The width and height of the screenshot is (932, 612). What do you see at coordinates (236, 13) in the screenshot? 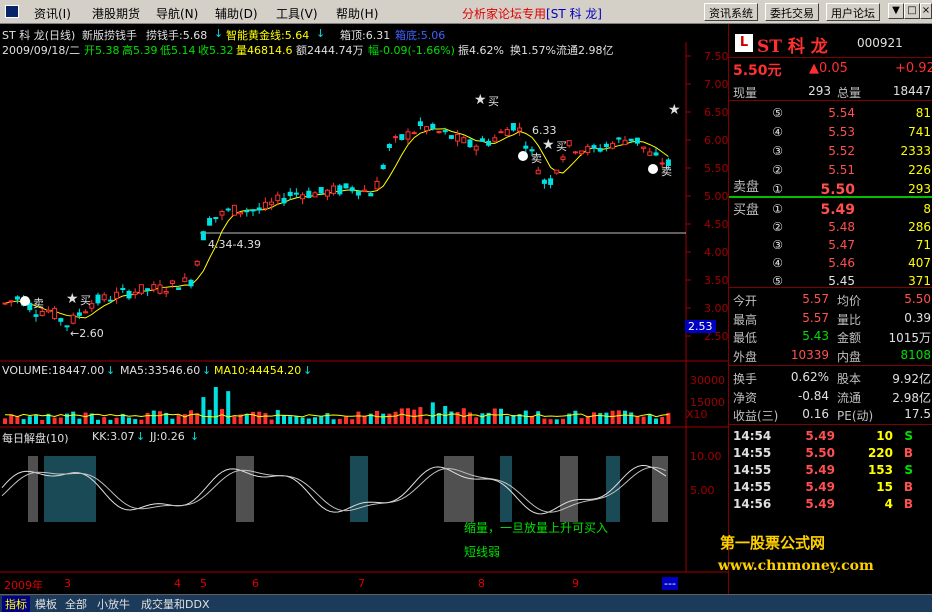
I see `menu-assist: 辅助(D)` at bounding box center [236, 13].